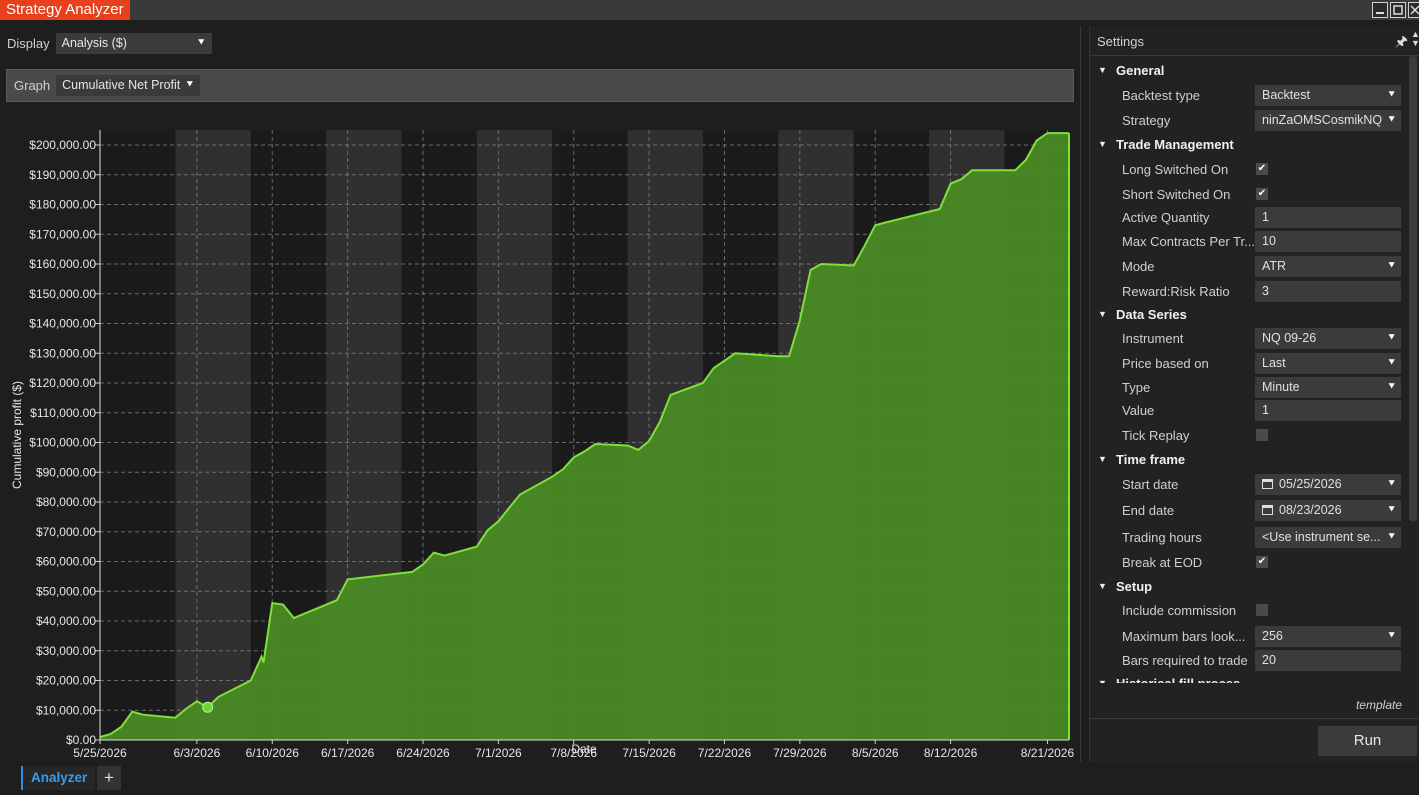 The height and width of the screenshot is (795, 1419). I want to click on y-tick-label: $90,000.00, so click(66, 472).